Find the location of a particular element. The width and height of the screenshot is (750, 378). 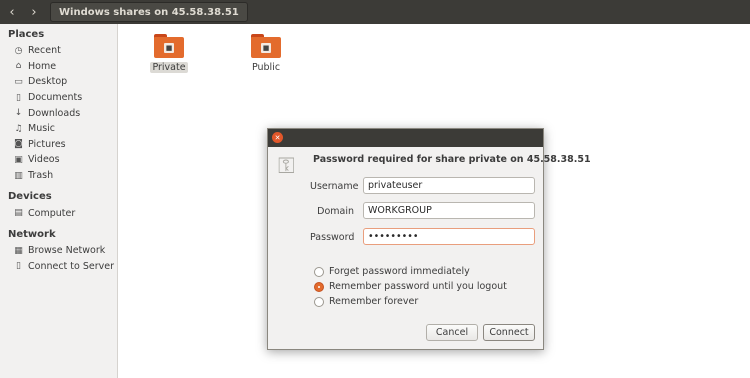

sidebar-item-documents: ▯ Documents is located at coordinates (58, 98).